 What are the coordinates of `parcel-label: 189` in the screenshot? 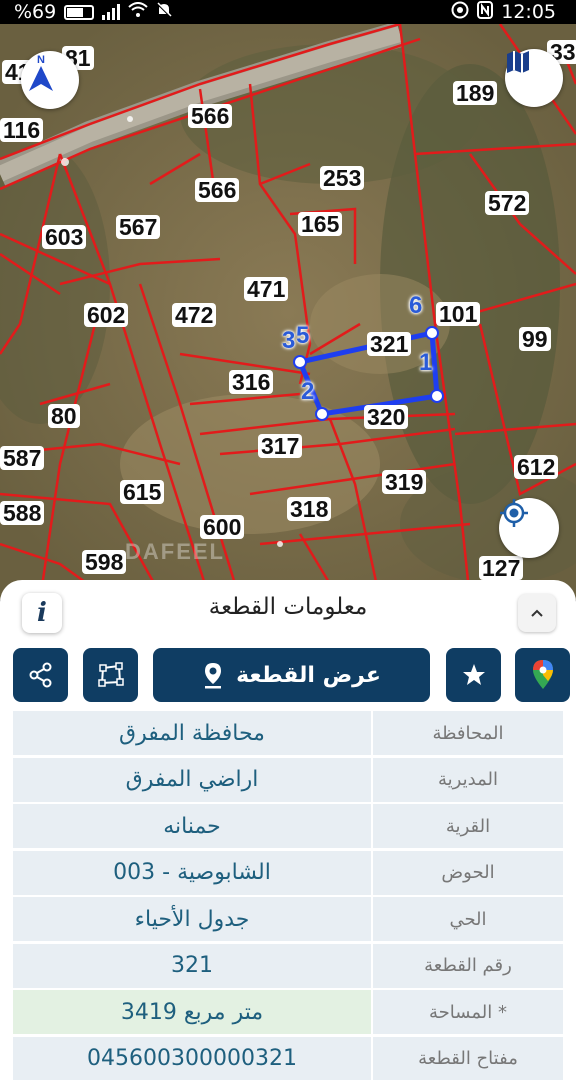 It's located at (475, 93).